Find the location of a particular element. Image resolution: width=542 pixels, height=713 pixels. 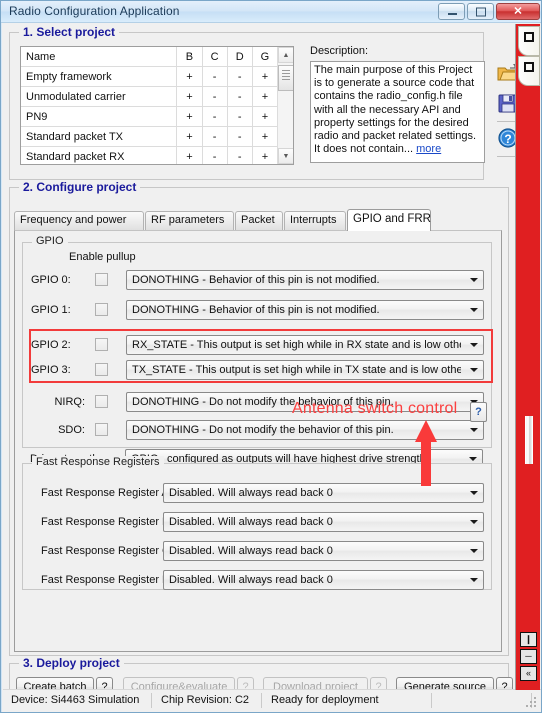

frr-d-combobox: Disabled. Will always read back 0 is located at coordinates (323, 580).